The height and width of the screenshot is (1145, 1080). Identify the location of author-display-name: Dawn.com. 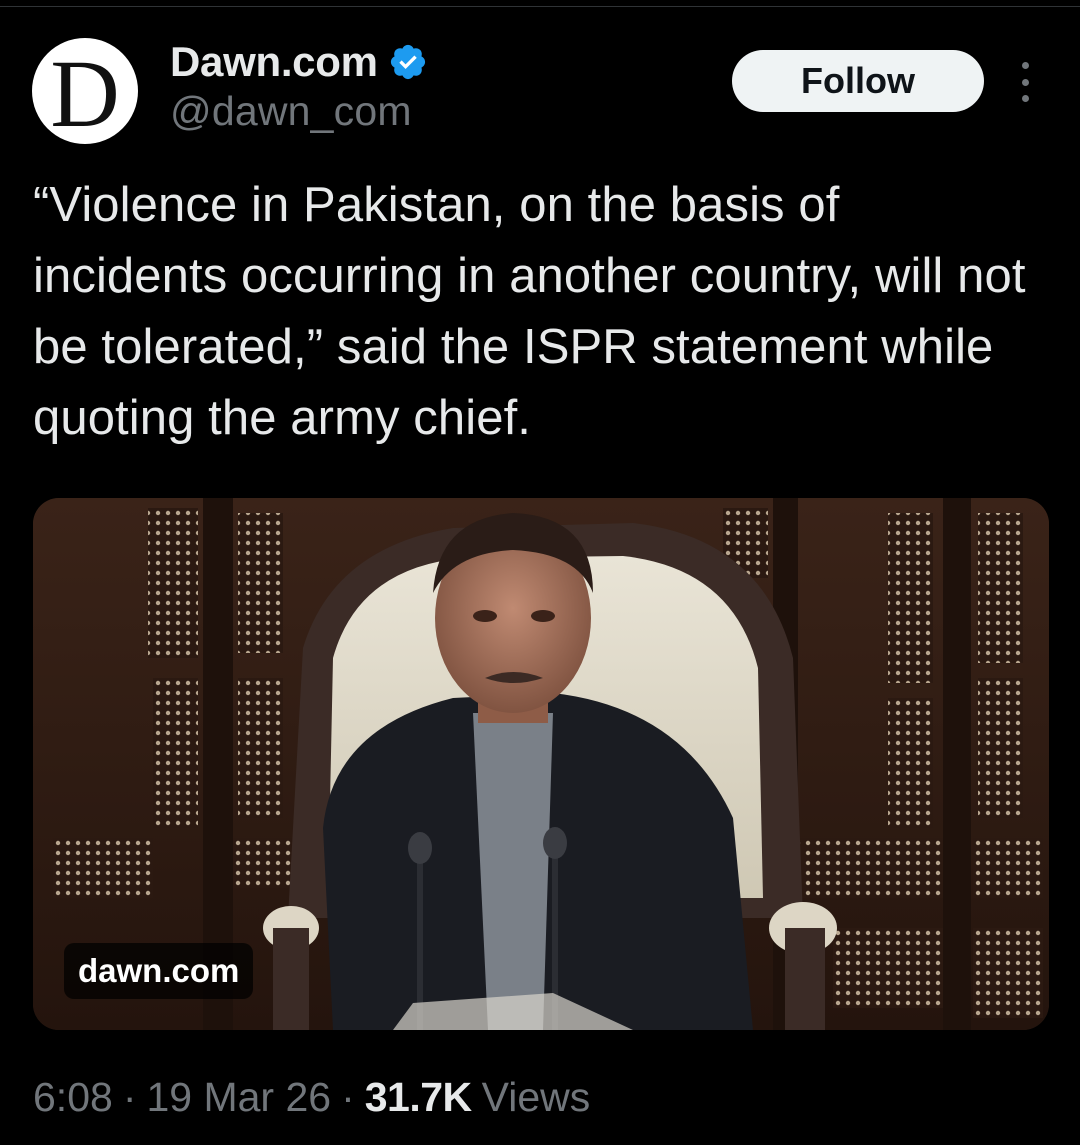
(274, 62).